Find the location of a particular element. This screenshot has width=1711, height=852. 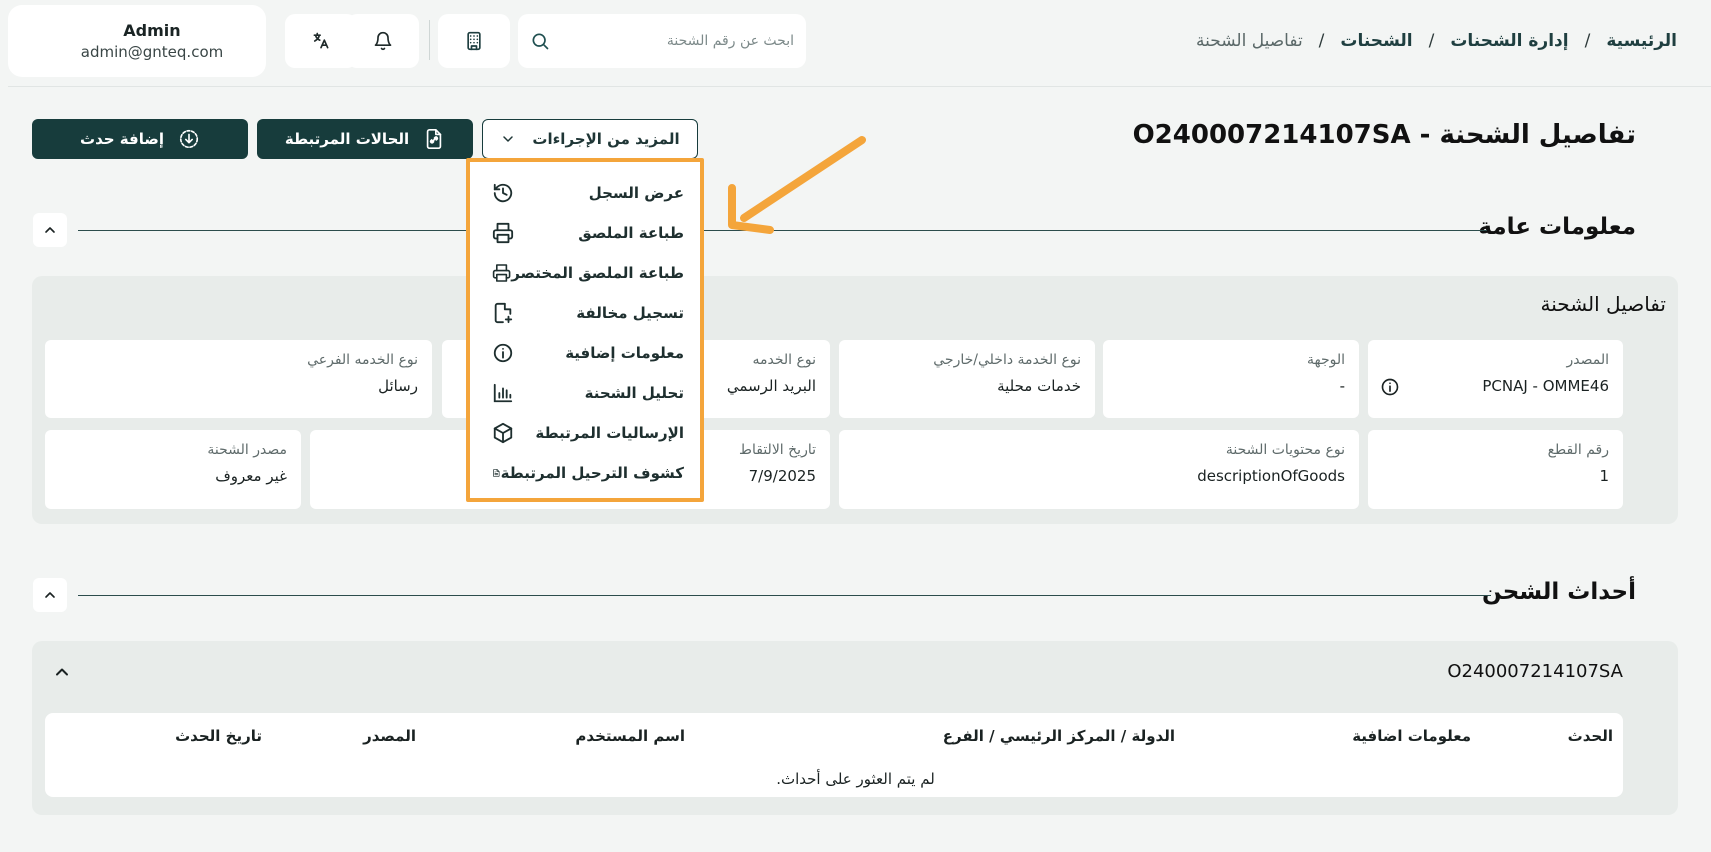

breadcrumb-home: الرئيسية is located at coordinates (1641, 41).